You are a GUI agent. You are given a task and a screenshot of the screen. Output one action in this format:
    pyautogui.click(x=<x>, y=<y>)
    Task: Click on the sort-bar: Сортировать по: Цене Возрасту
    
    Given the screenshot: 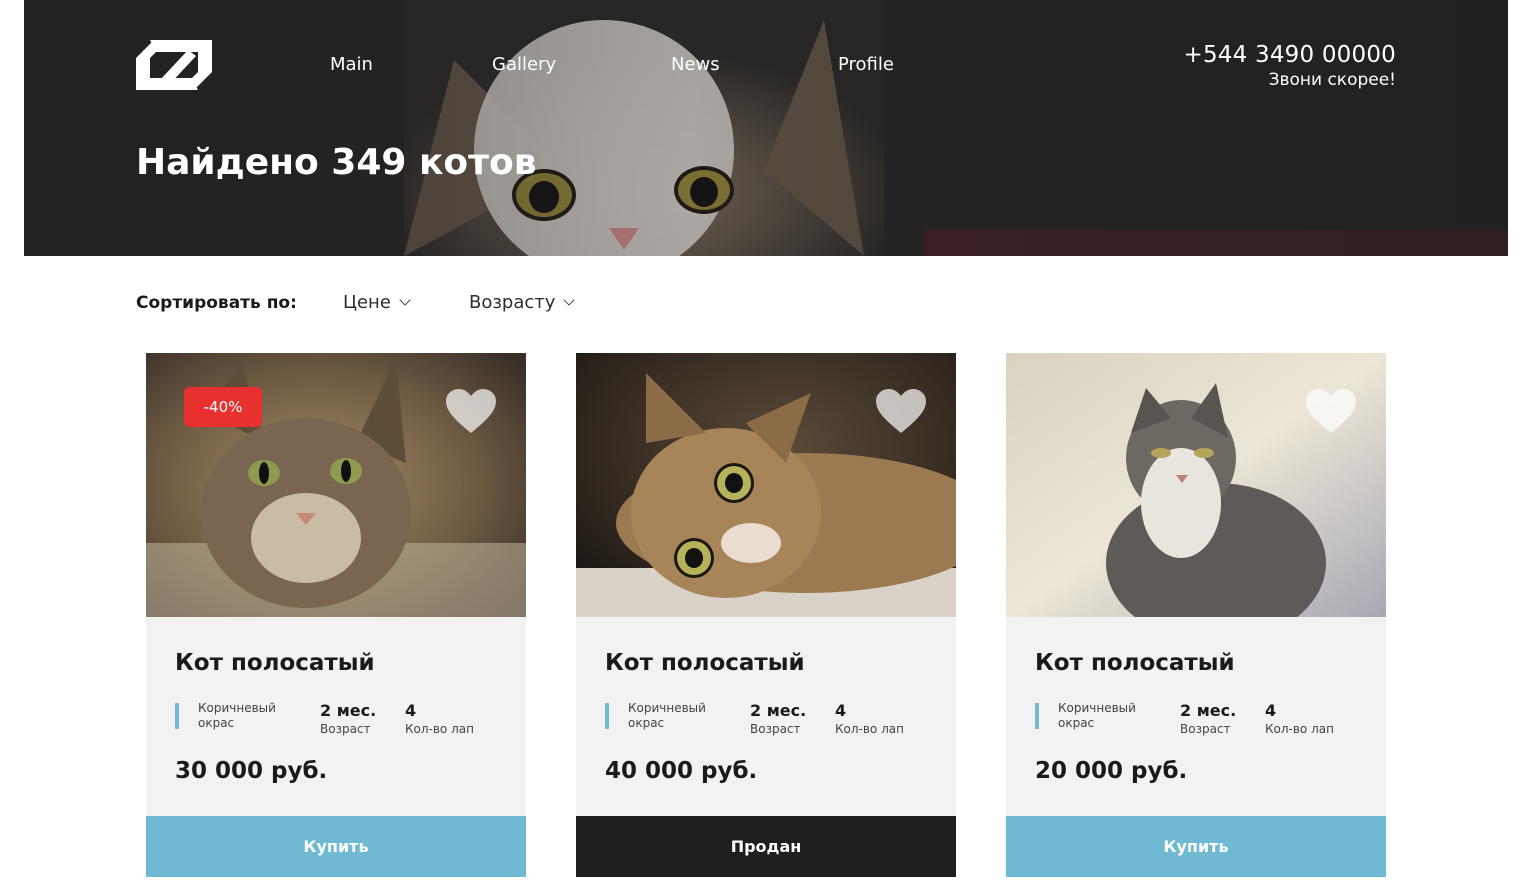 What is the action you would take?
    pyautogui.click(x=436, y=304)
    